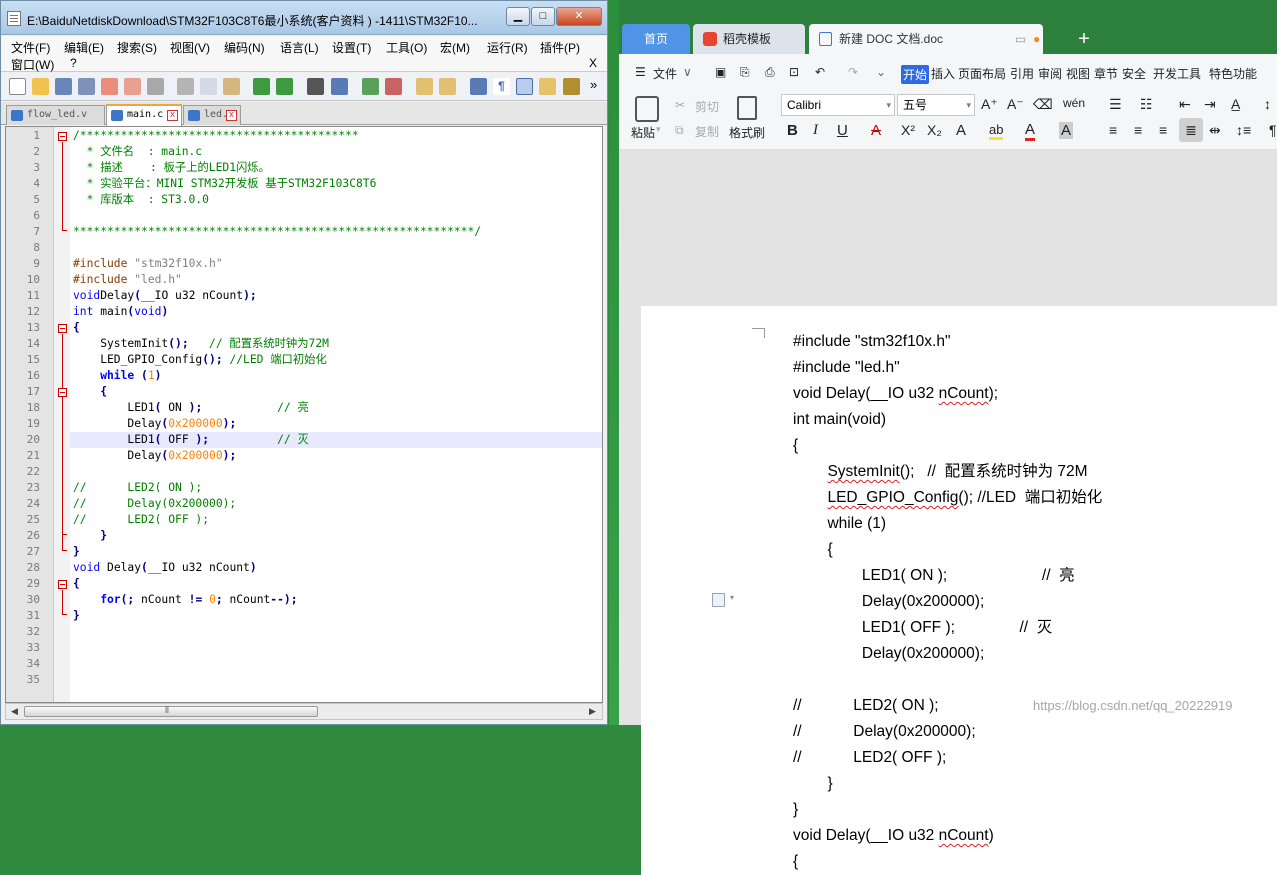 The width and height of the screenshot is (1277, 875). I want to click on char-shading-button: A, so click(1066, 130).